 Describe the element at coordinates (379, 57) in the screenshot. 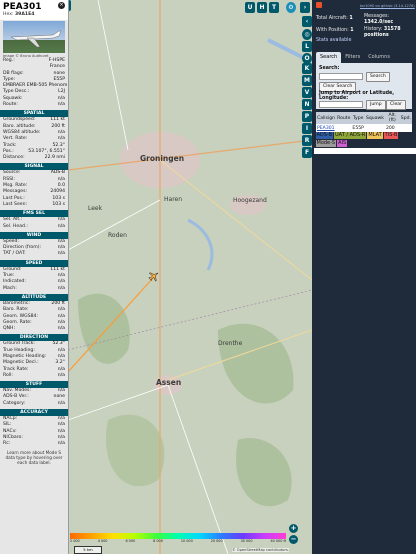

I see `tab-columns: Columns` at that location.